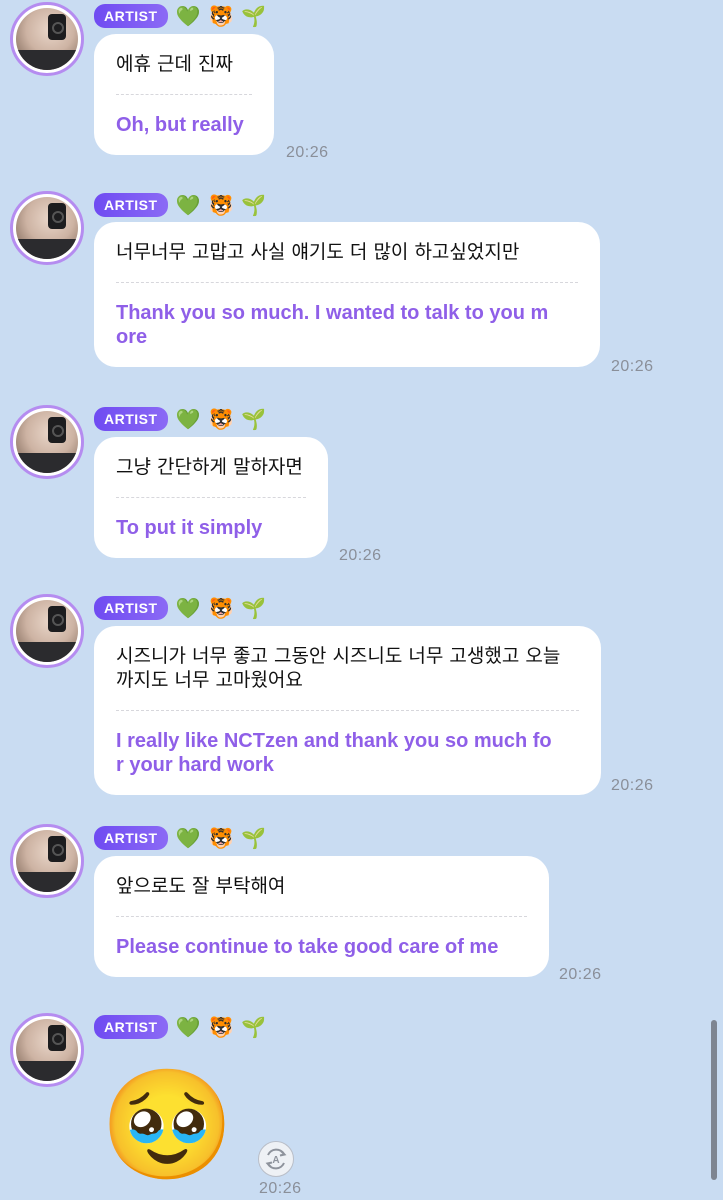 This screenshot has height=1200, width=723. What do you see at coordinates (180, 125) in the screenshot?
I see `message-text-translation: Oh, but really` at bounding box center [180, 125].